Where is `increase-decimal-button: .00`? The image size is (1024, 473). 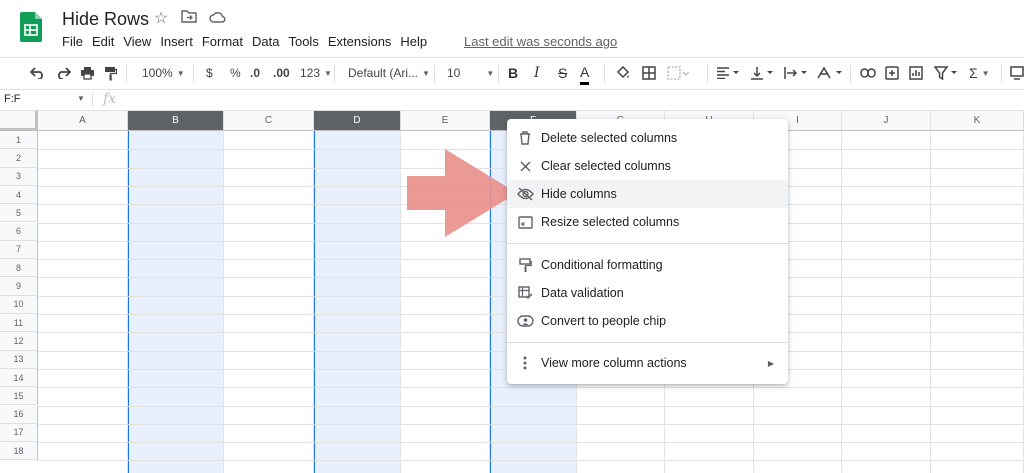
increase-decimal-button: .00 is located at coordinates (281, 73).